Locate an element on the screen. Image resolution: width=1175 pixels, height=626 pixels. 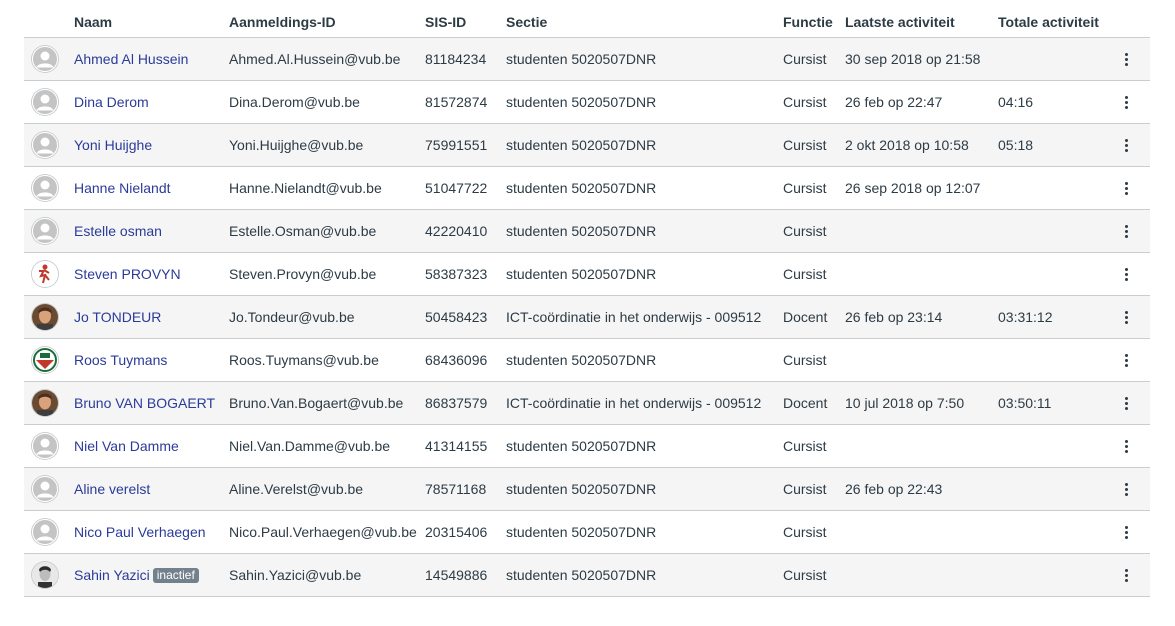
login-id-cell: Nico.Paul.Verhaegen@vub.be is located at coordinates (323, 532).